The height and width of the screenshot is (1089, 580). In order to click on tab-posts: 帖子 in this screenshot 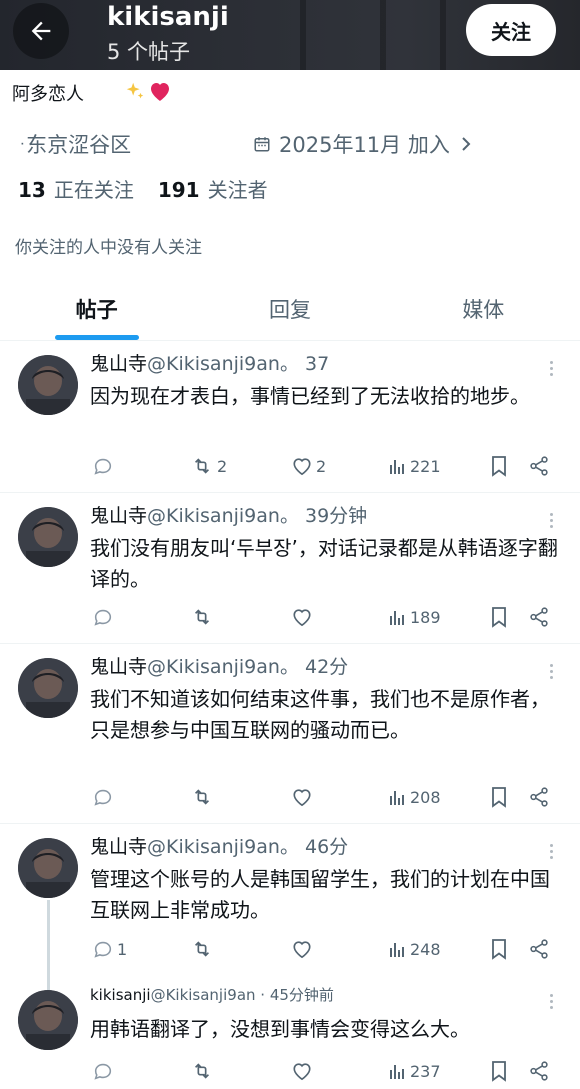, I will do `click(96, 310)`.